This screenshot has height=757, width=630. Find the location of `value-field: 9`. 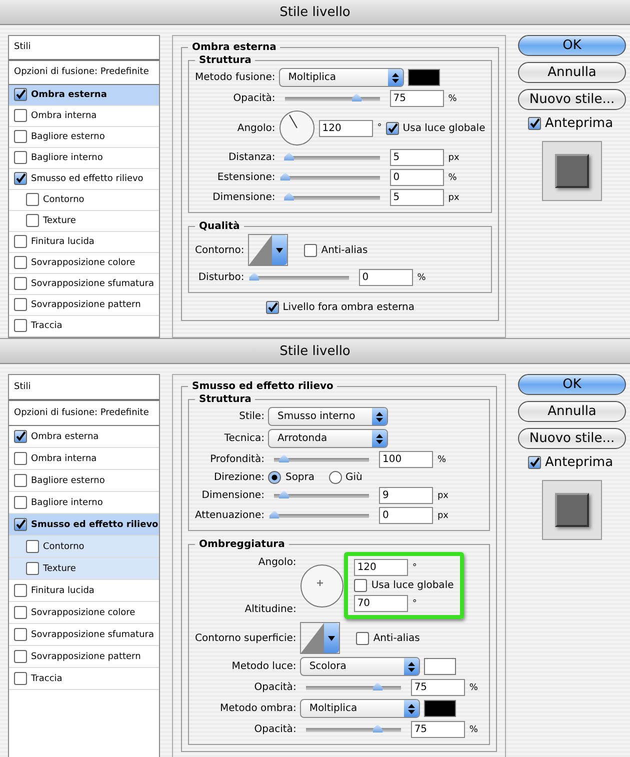

value-field: 9 is located at coordinates (406, 495).